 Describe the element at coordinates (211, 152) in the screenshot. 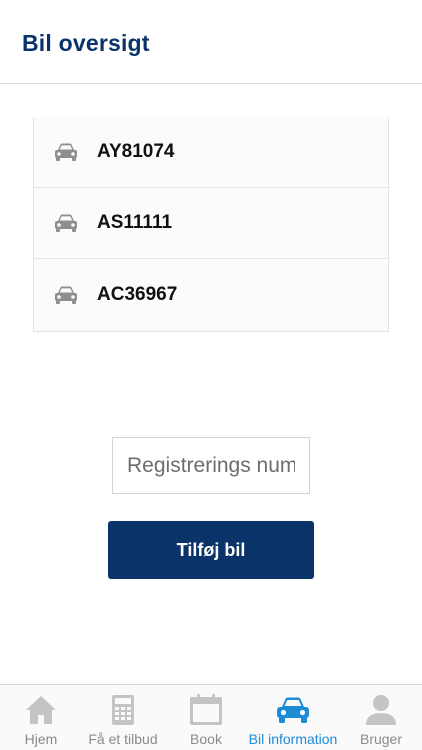

I see `car-list-item: AY81074` at that location.